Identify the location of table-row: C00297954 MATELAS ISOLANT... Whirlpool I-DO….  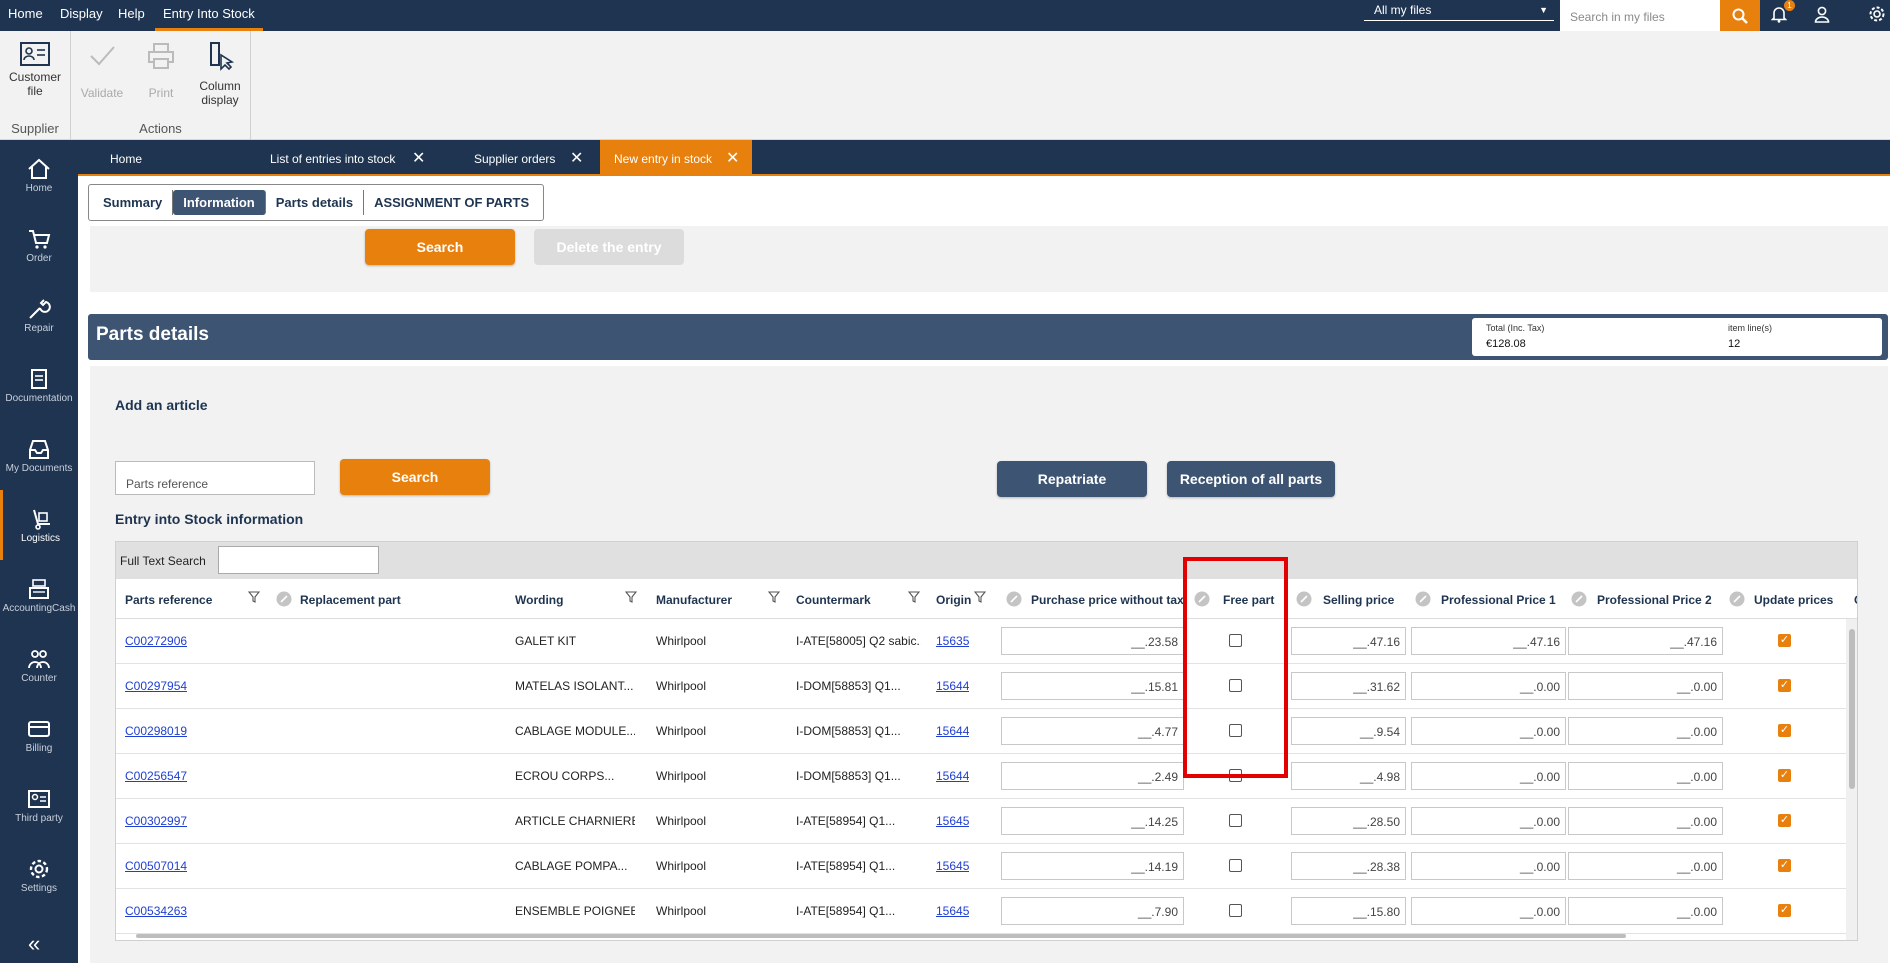
(986, 686).